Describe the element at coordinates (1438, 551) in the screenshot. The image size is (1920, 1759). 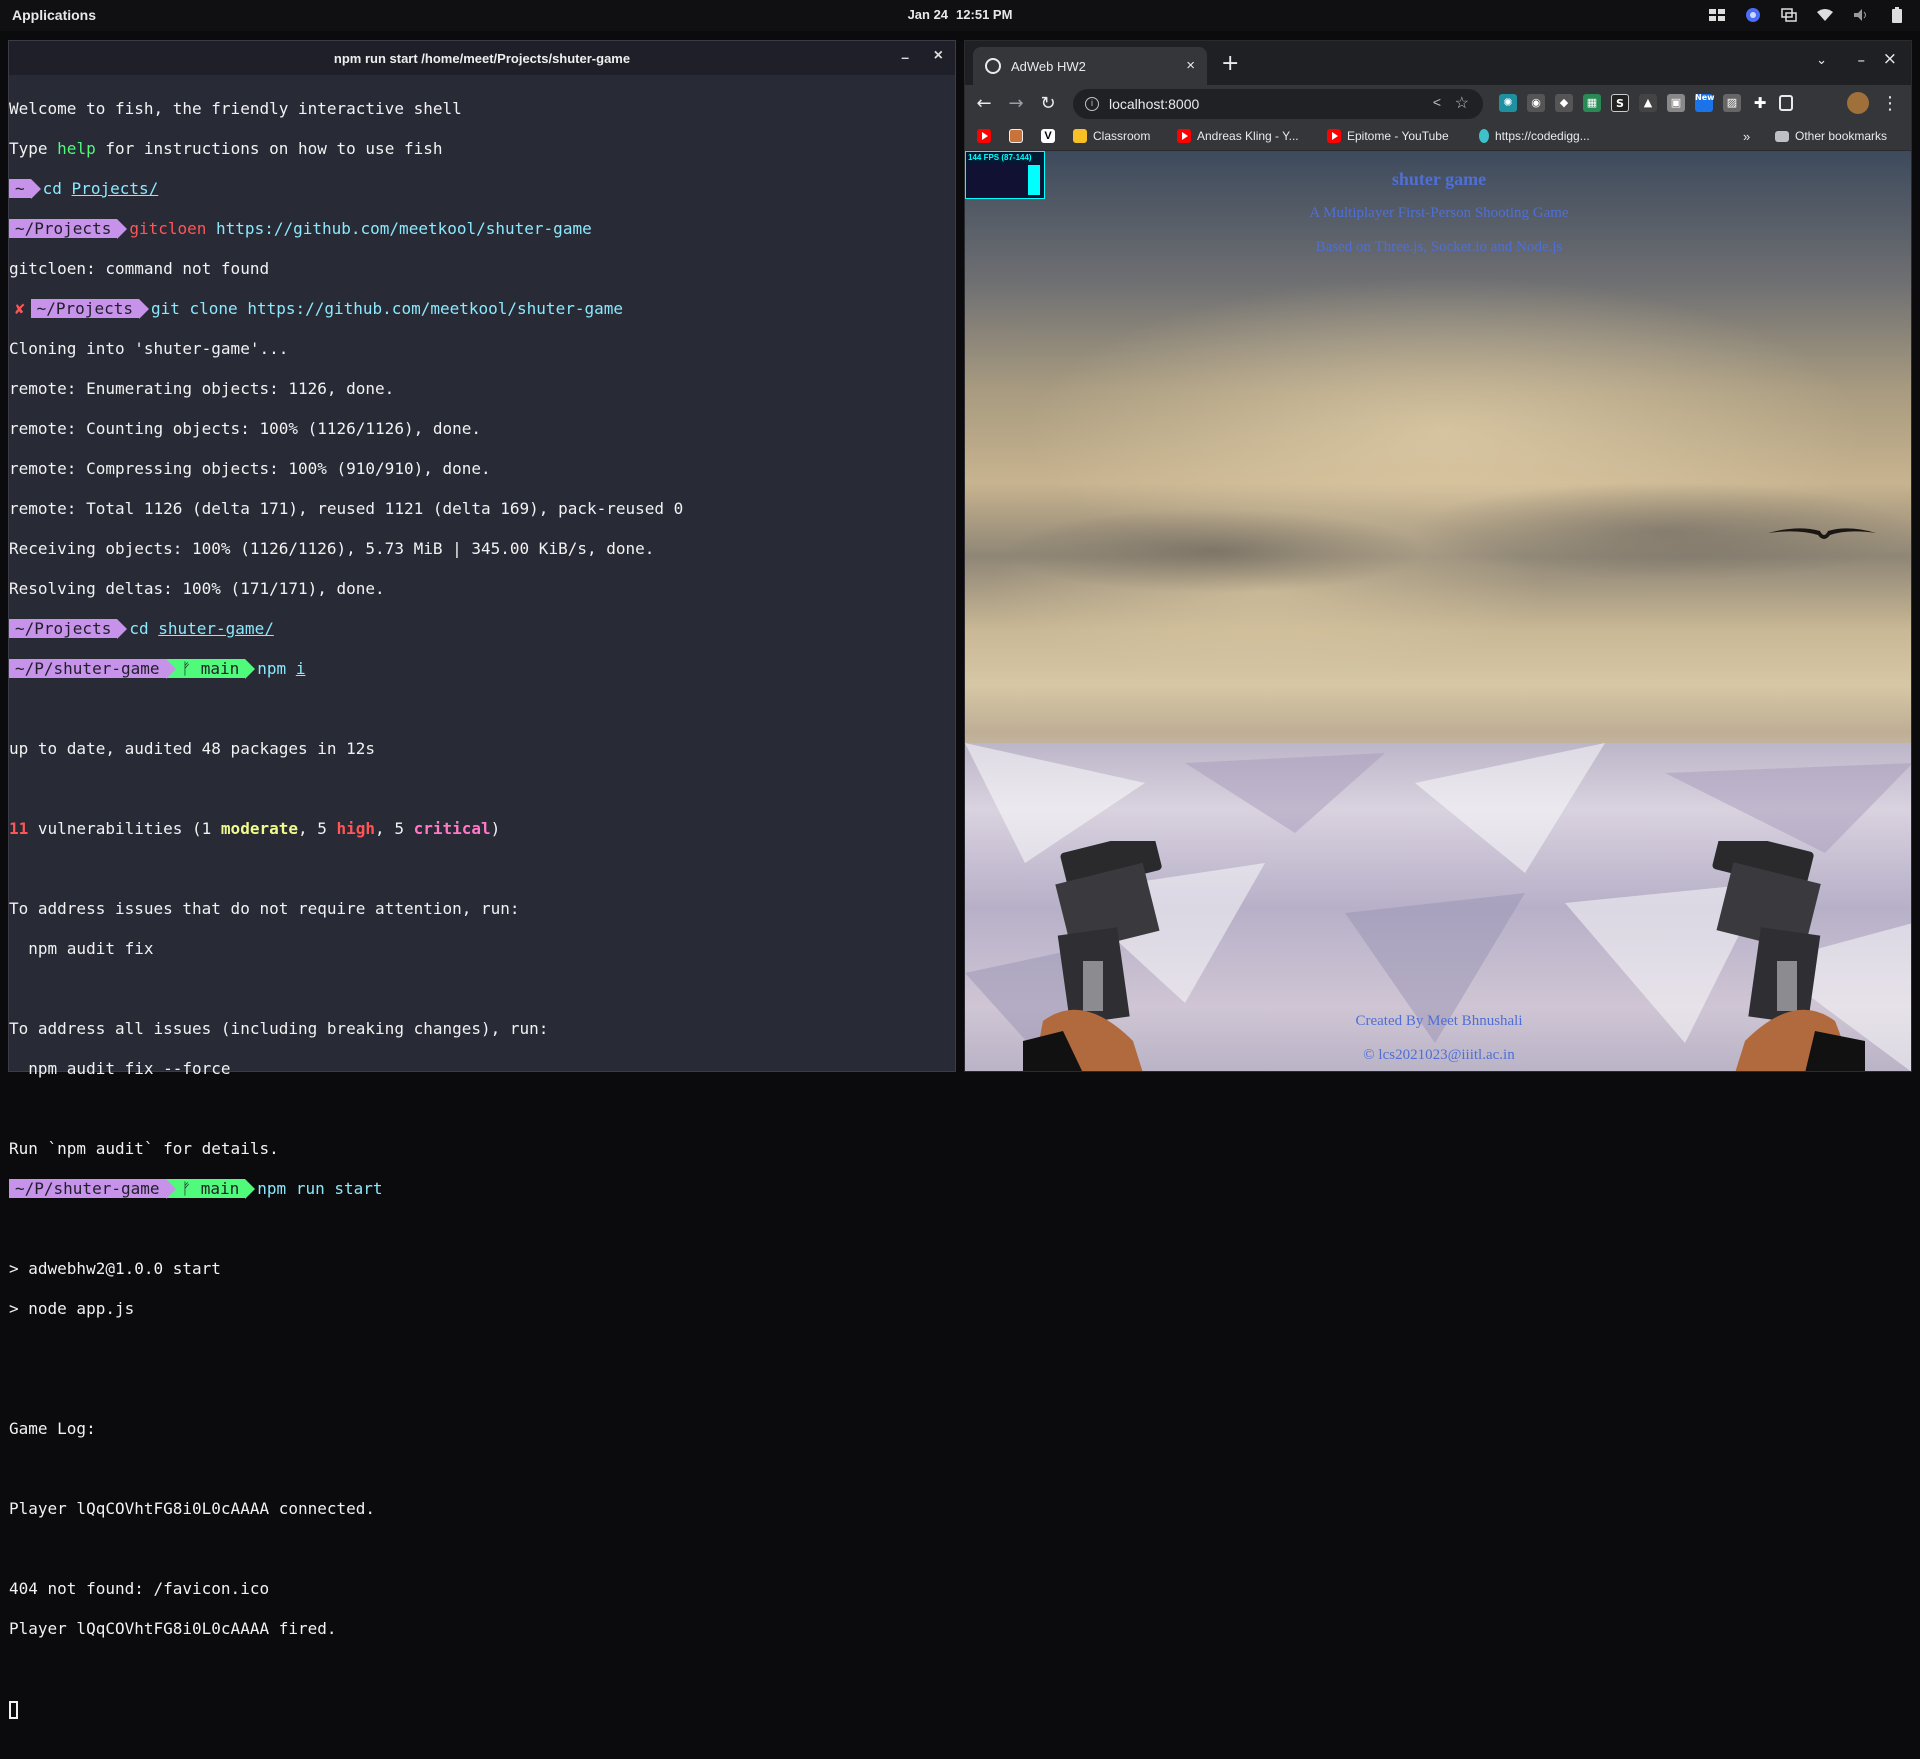
I see `clouds` at that location.